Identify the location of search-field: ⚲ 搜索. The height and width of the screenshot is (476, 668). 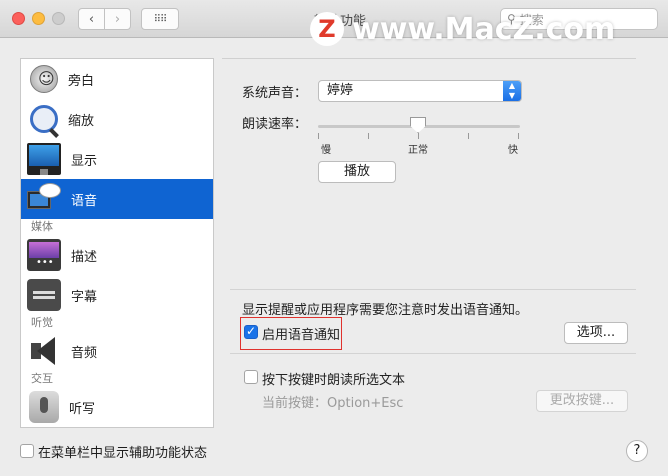
(579, 19).